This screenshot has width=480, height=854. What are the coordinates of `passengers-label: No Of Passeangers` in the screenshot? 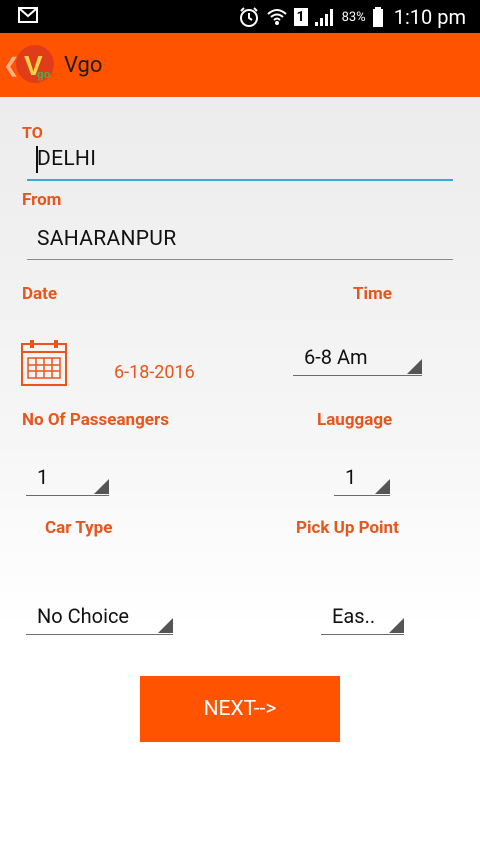 It's located at (95, 420).